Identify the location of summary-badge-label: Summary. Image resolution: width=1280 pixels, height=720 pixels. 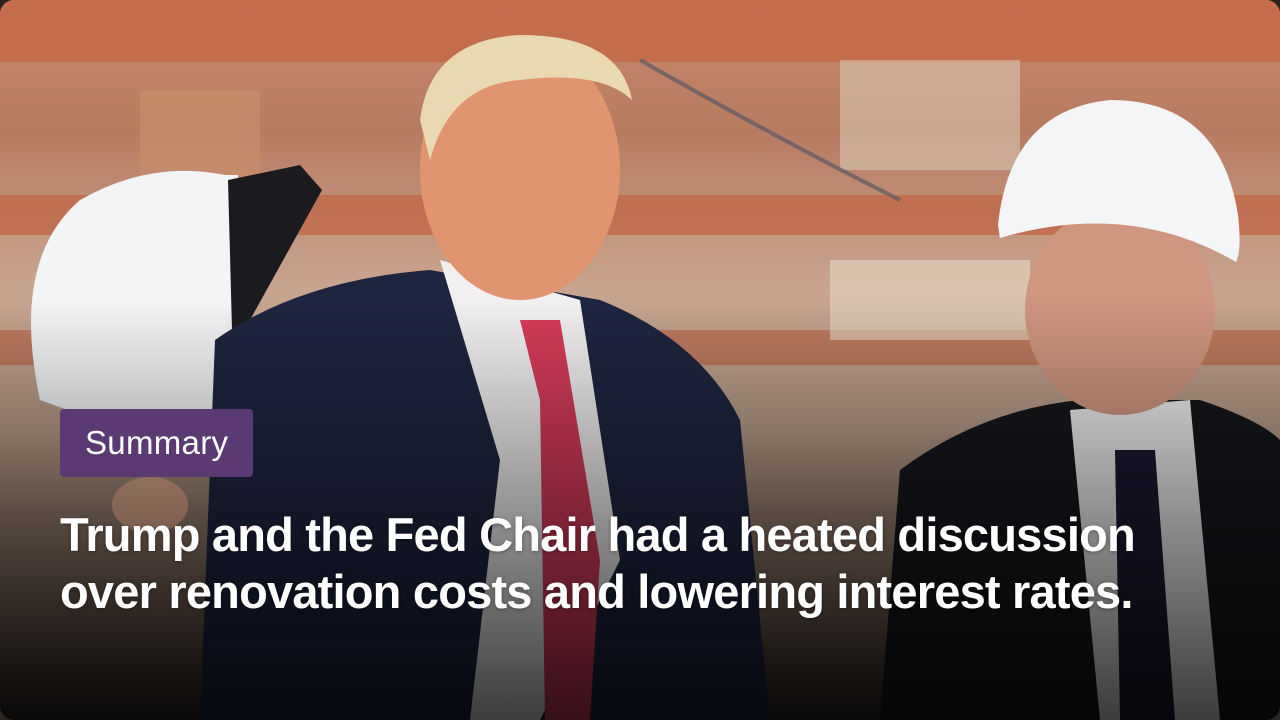
(157, 442).